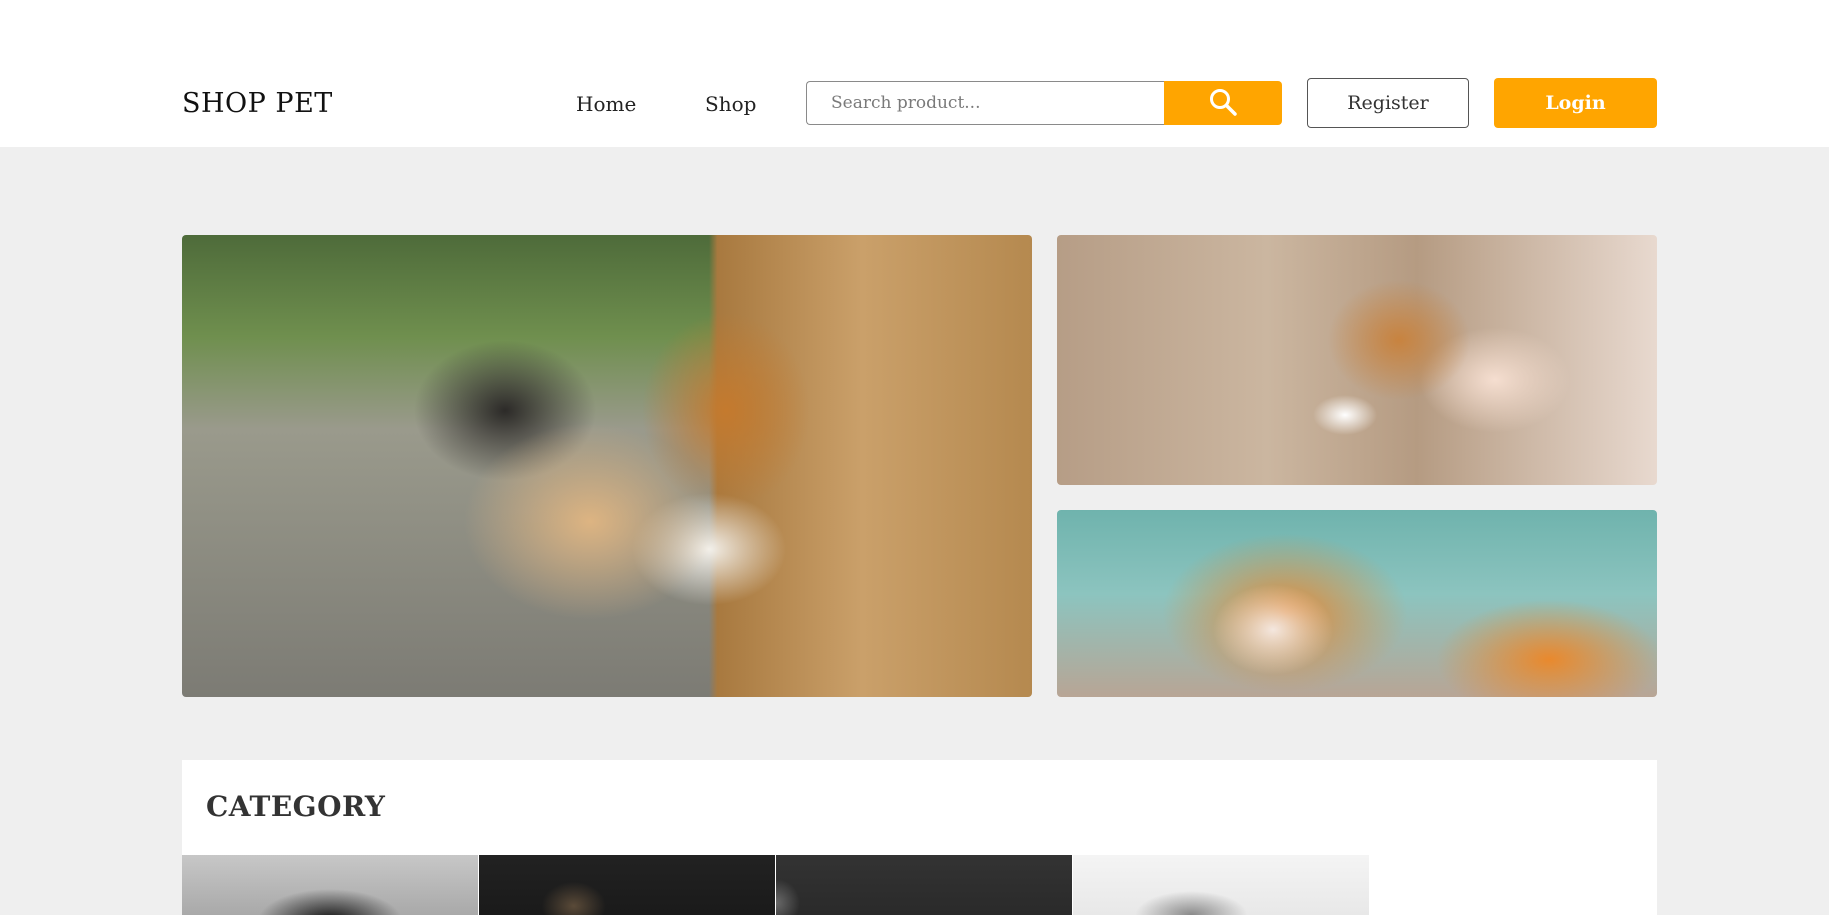  I want to click on category-title: CATEGORY, so click(296, 806).